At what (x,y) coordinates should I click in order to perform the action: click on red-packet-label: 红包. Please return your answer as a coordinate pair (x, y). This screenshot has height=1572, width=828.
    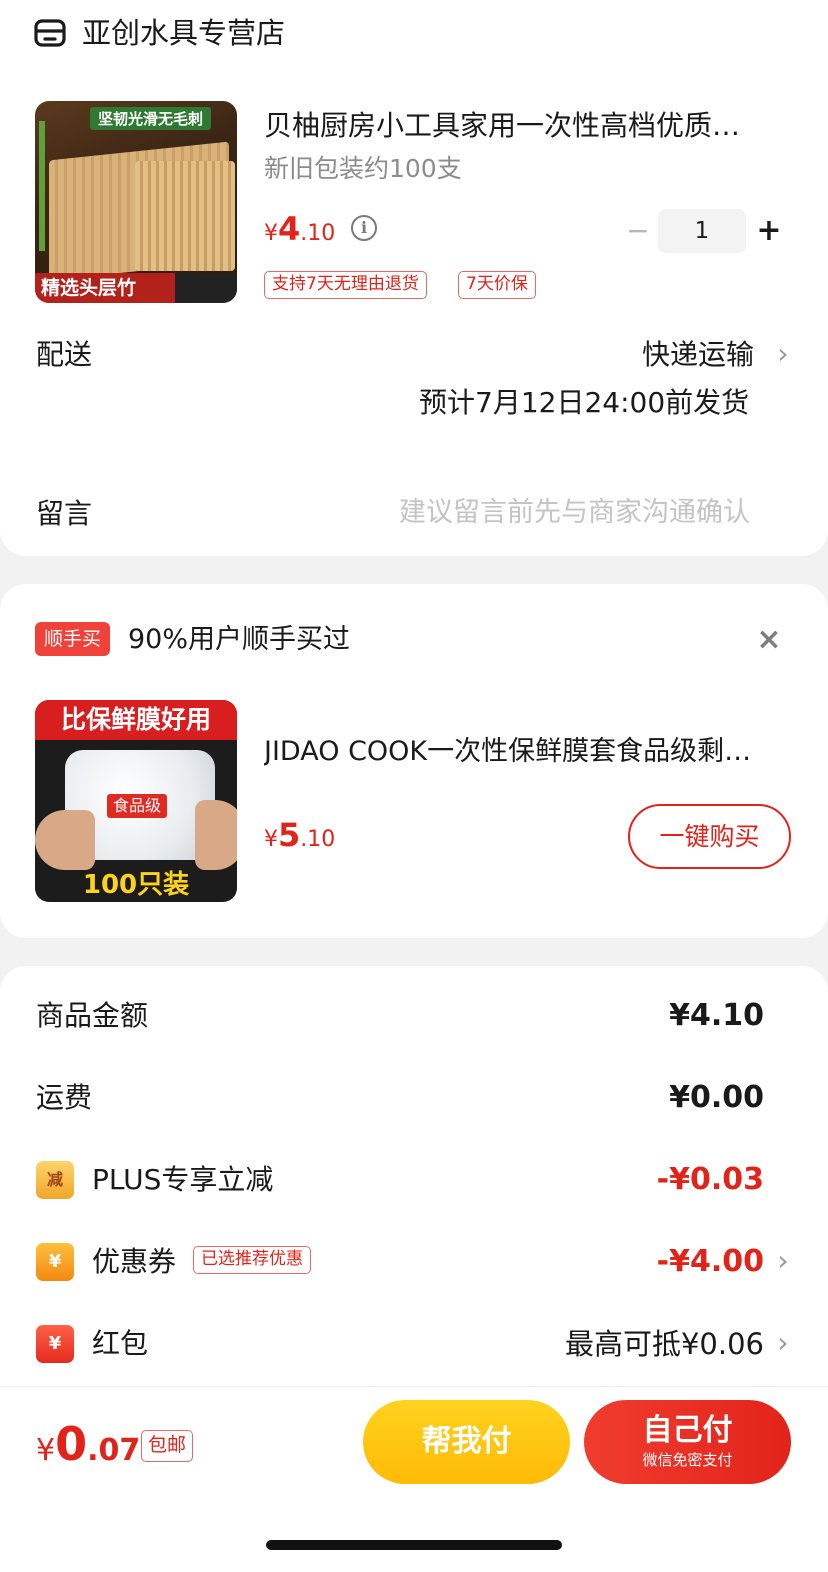
    Looking at the image, I should click on (120, 1344).